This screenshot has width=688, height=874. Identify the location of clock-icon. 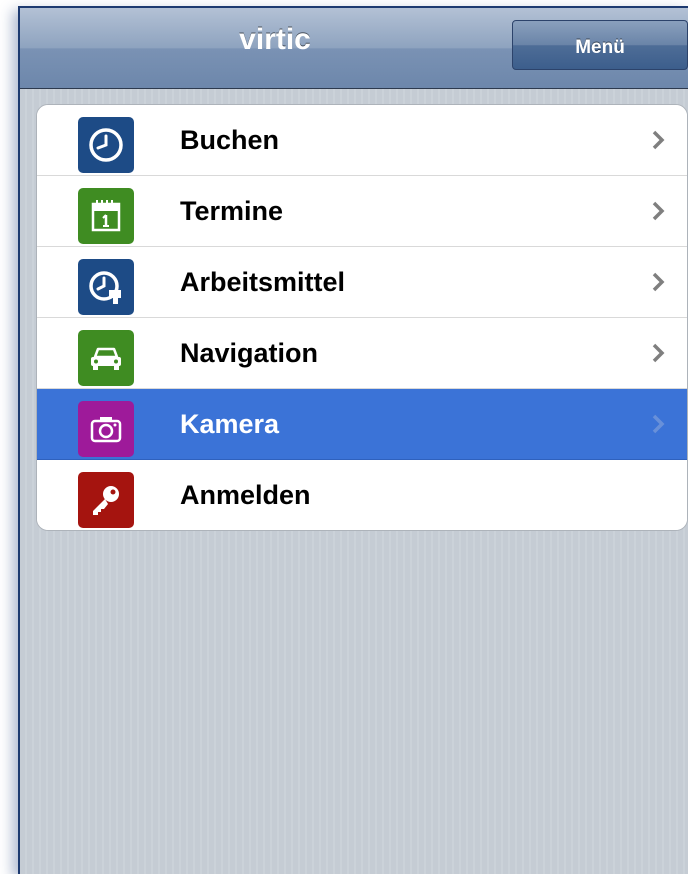
(106, 145).